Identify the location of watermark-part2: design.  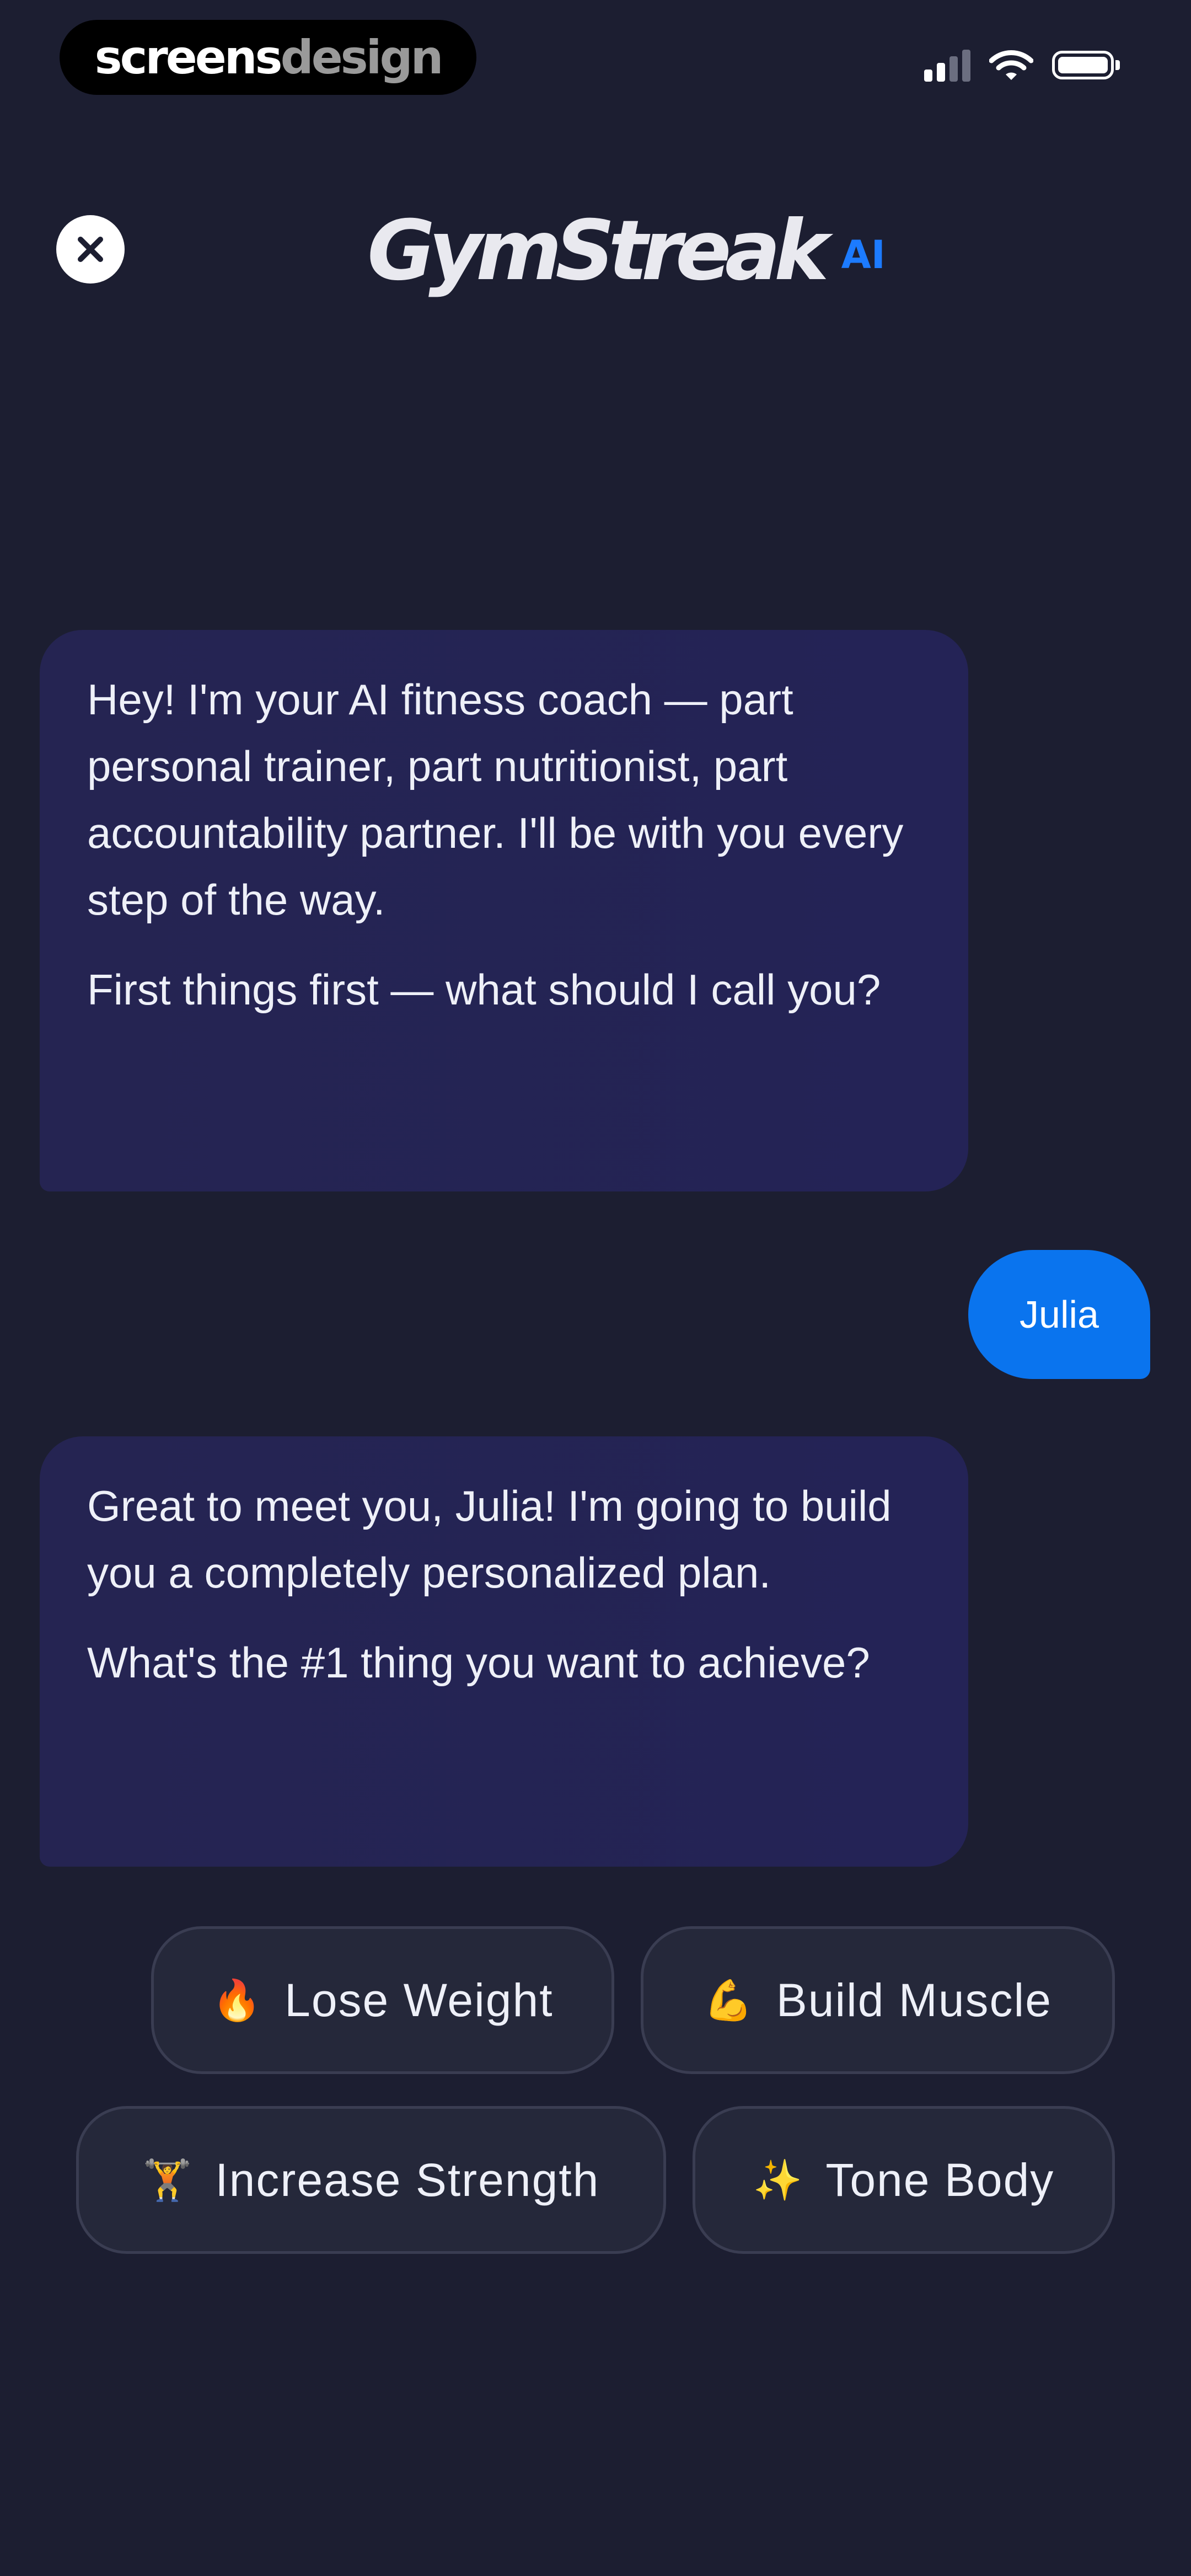
(362, 57).